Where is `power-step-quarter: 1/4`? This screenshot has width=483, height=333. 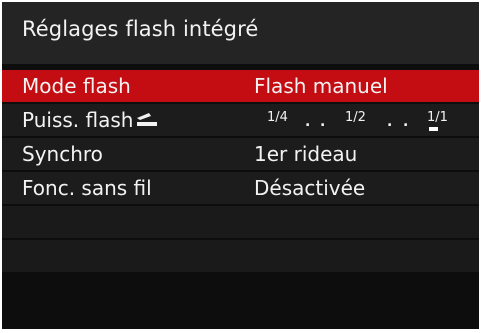
power-step-quarter: 1/4 is located at coordinates (277, 117).